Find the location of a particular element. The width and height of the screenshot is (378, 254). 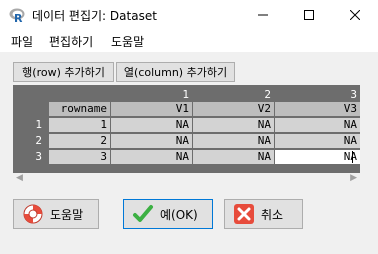

horizontal-scrollbar: ◀ ▶ is located at coordinates (186, 179).